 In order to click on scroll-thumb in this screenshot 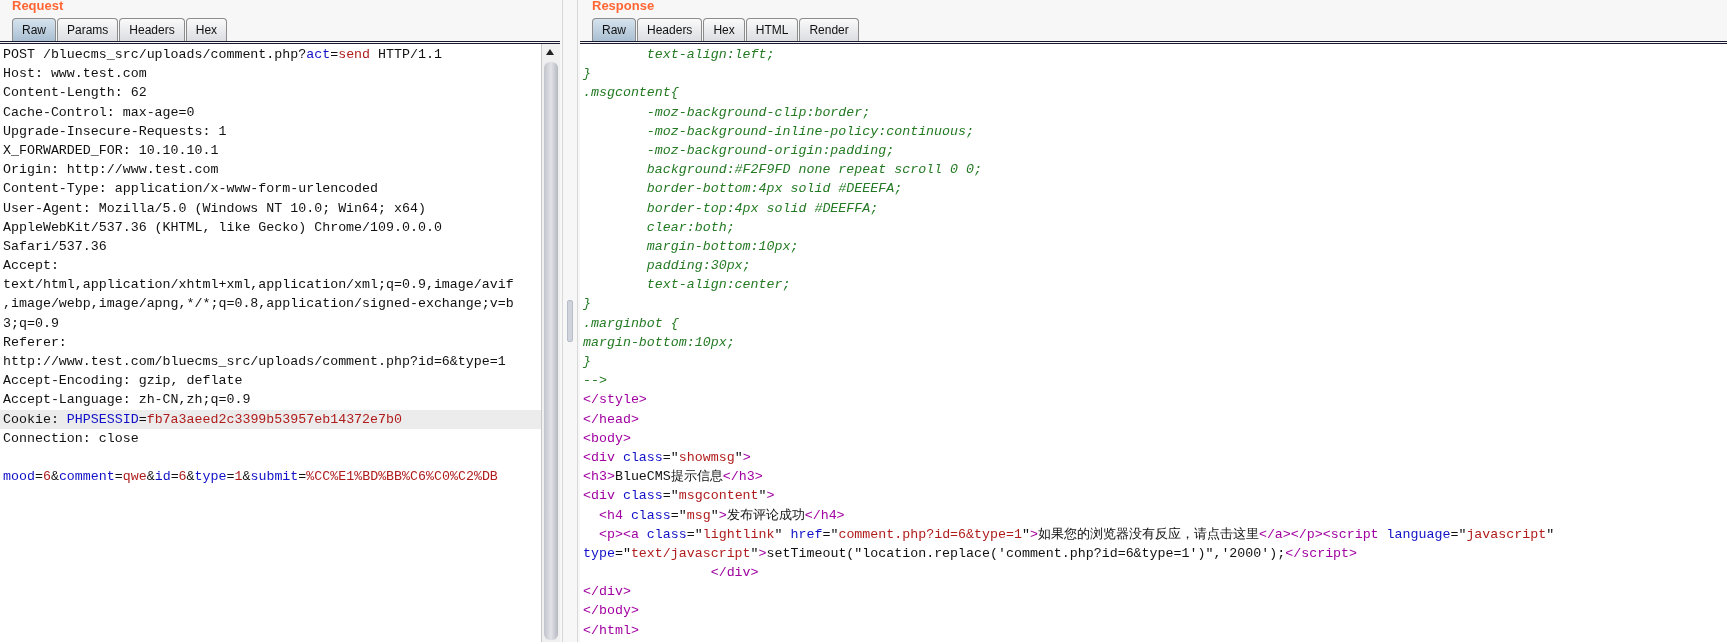, I will do `click(551, 351)`.